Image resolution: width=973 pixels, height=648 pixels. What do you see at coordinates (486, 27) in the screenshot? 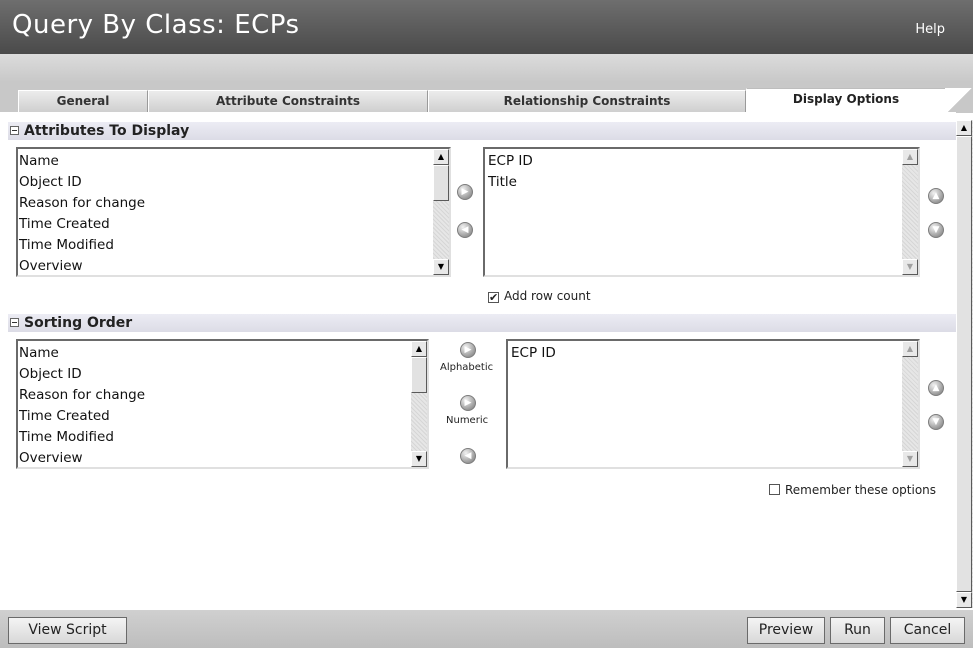
I see `title-bar: Query By Class: ECPs Help` at bounding box center [486, 27].